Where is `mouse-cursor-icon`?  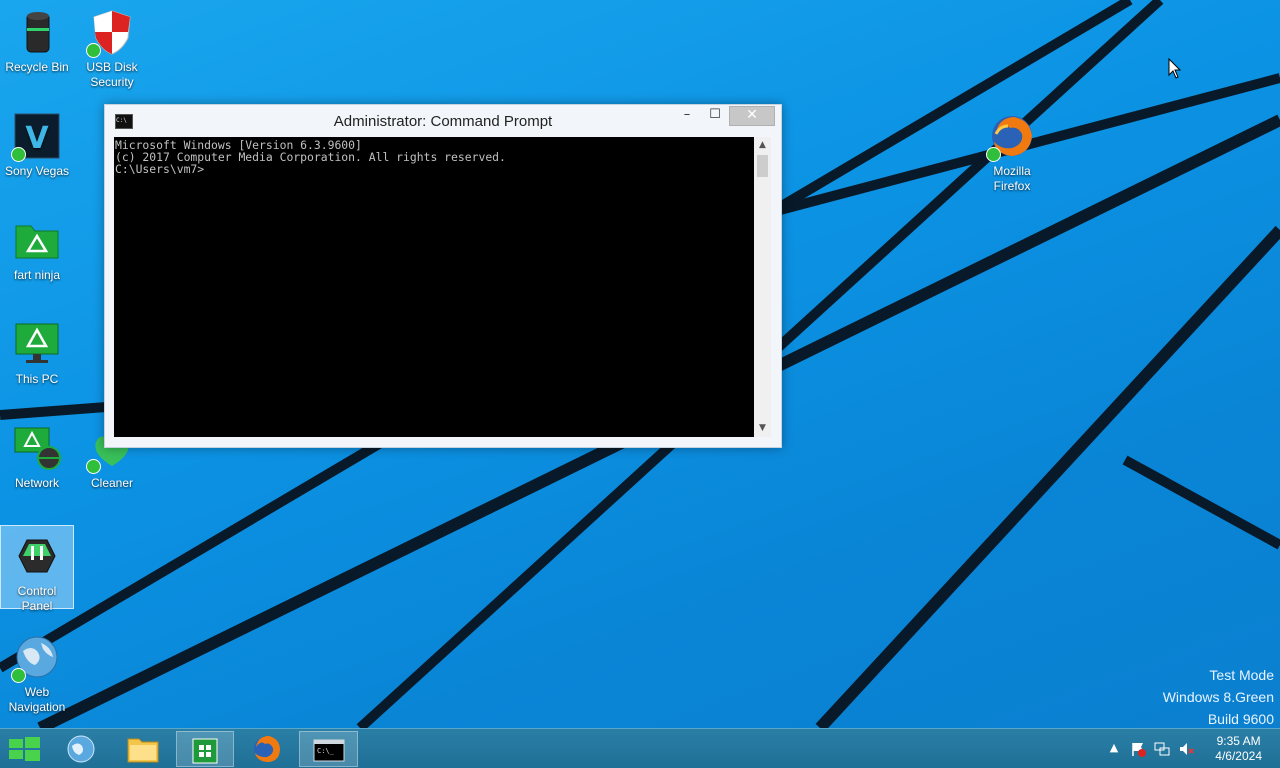
mouse-cursor-icon is located at coordinates (1175, 68).